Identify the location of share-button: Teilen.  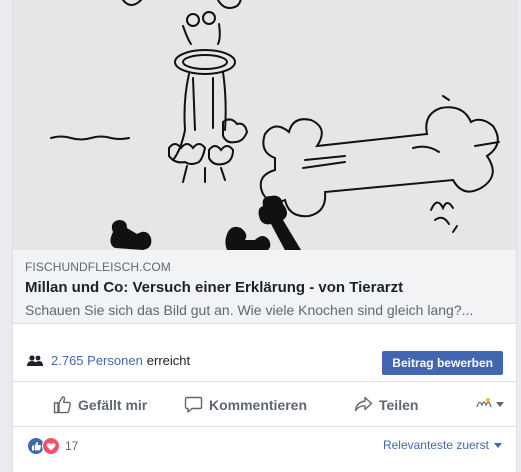
(386, 404).